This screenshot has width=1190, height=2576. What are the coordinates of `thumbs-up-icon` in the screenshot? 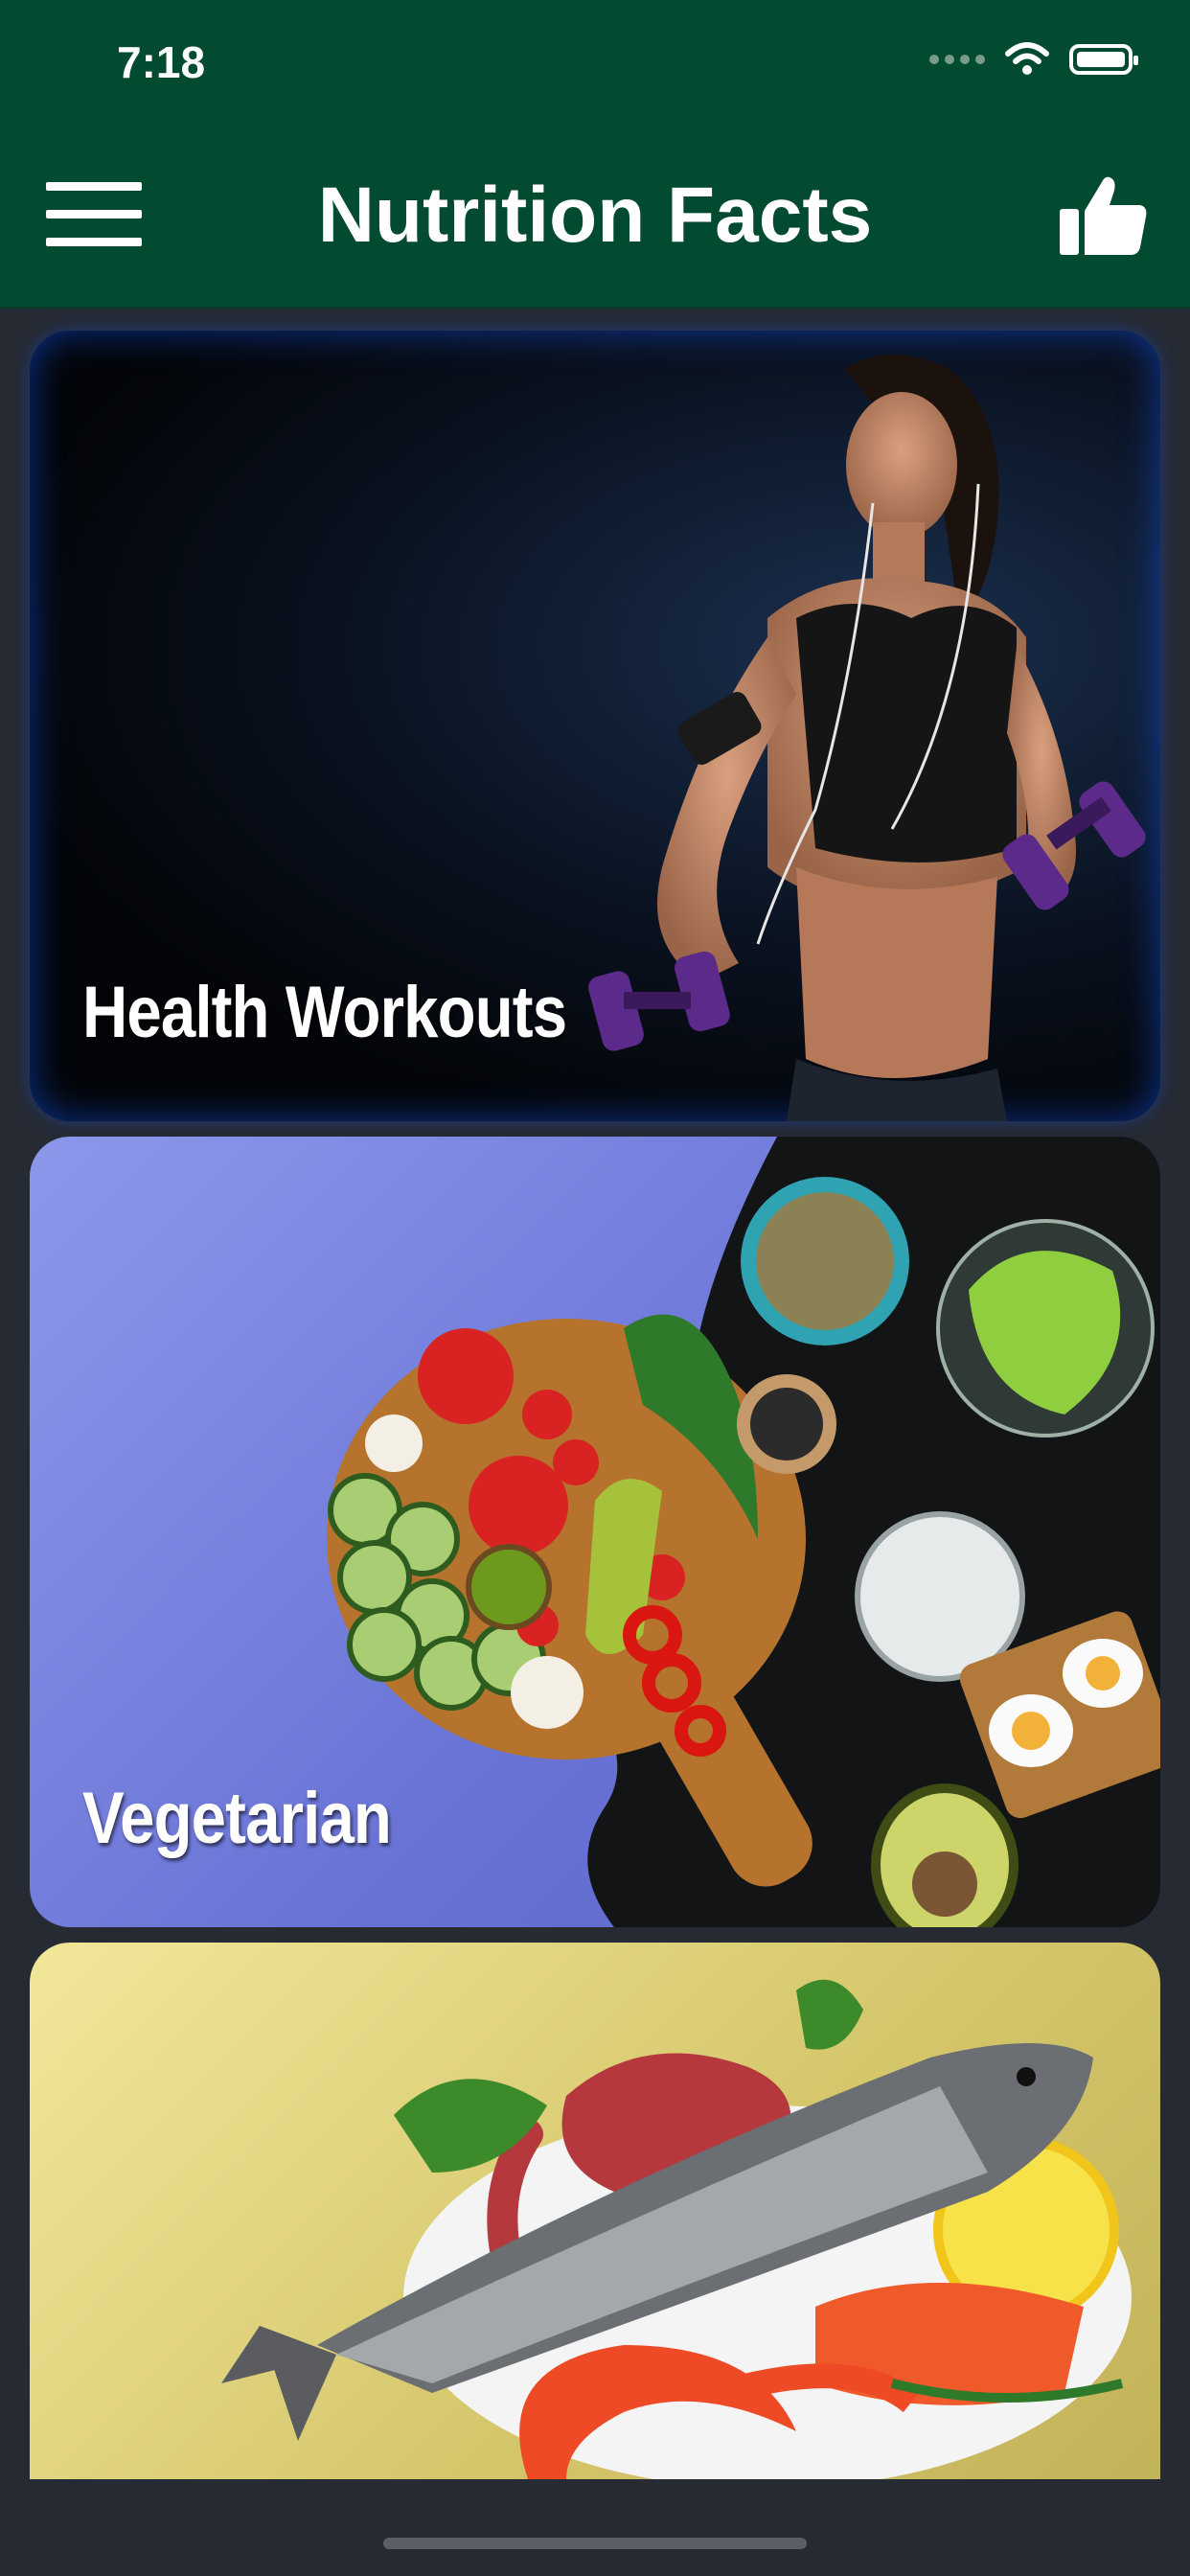 It's located at (1104, 216).